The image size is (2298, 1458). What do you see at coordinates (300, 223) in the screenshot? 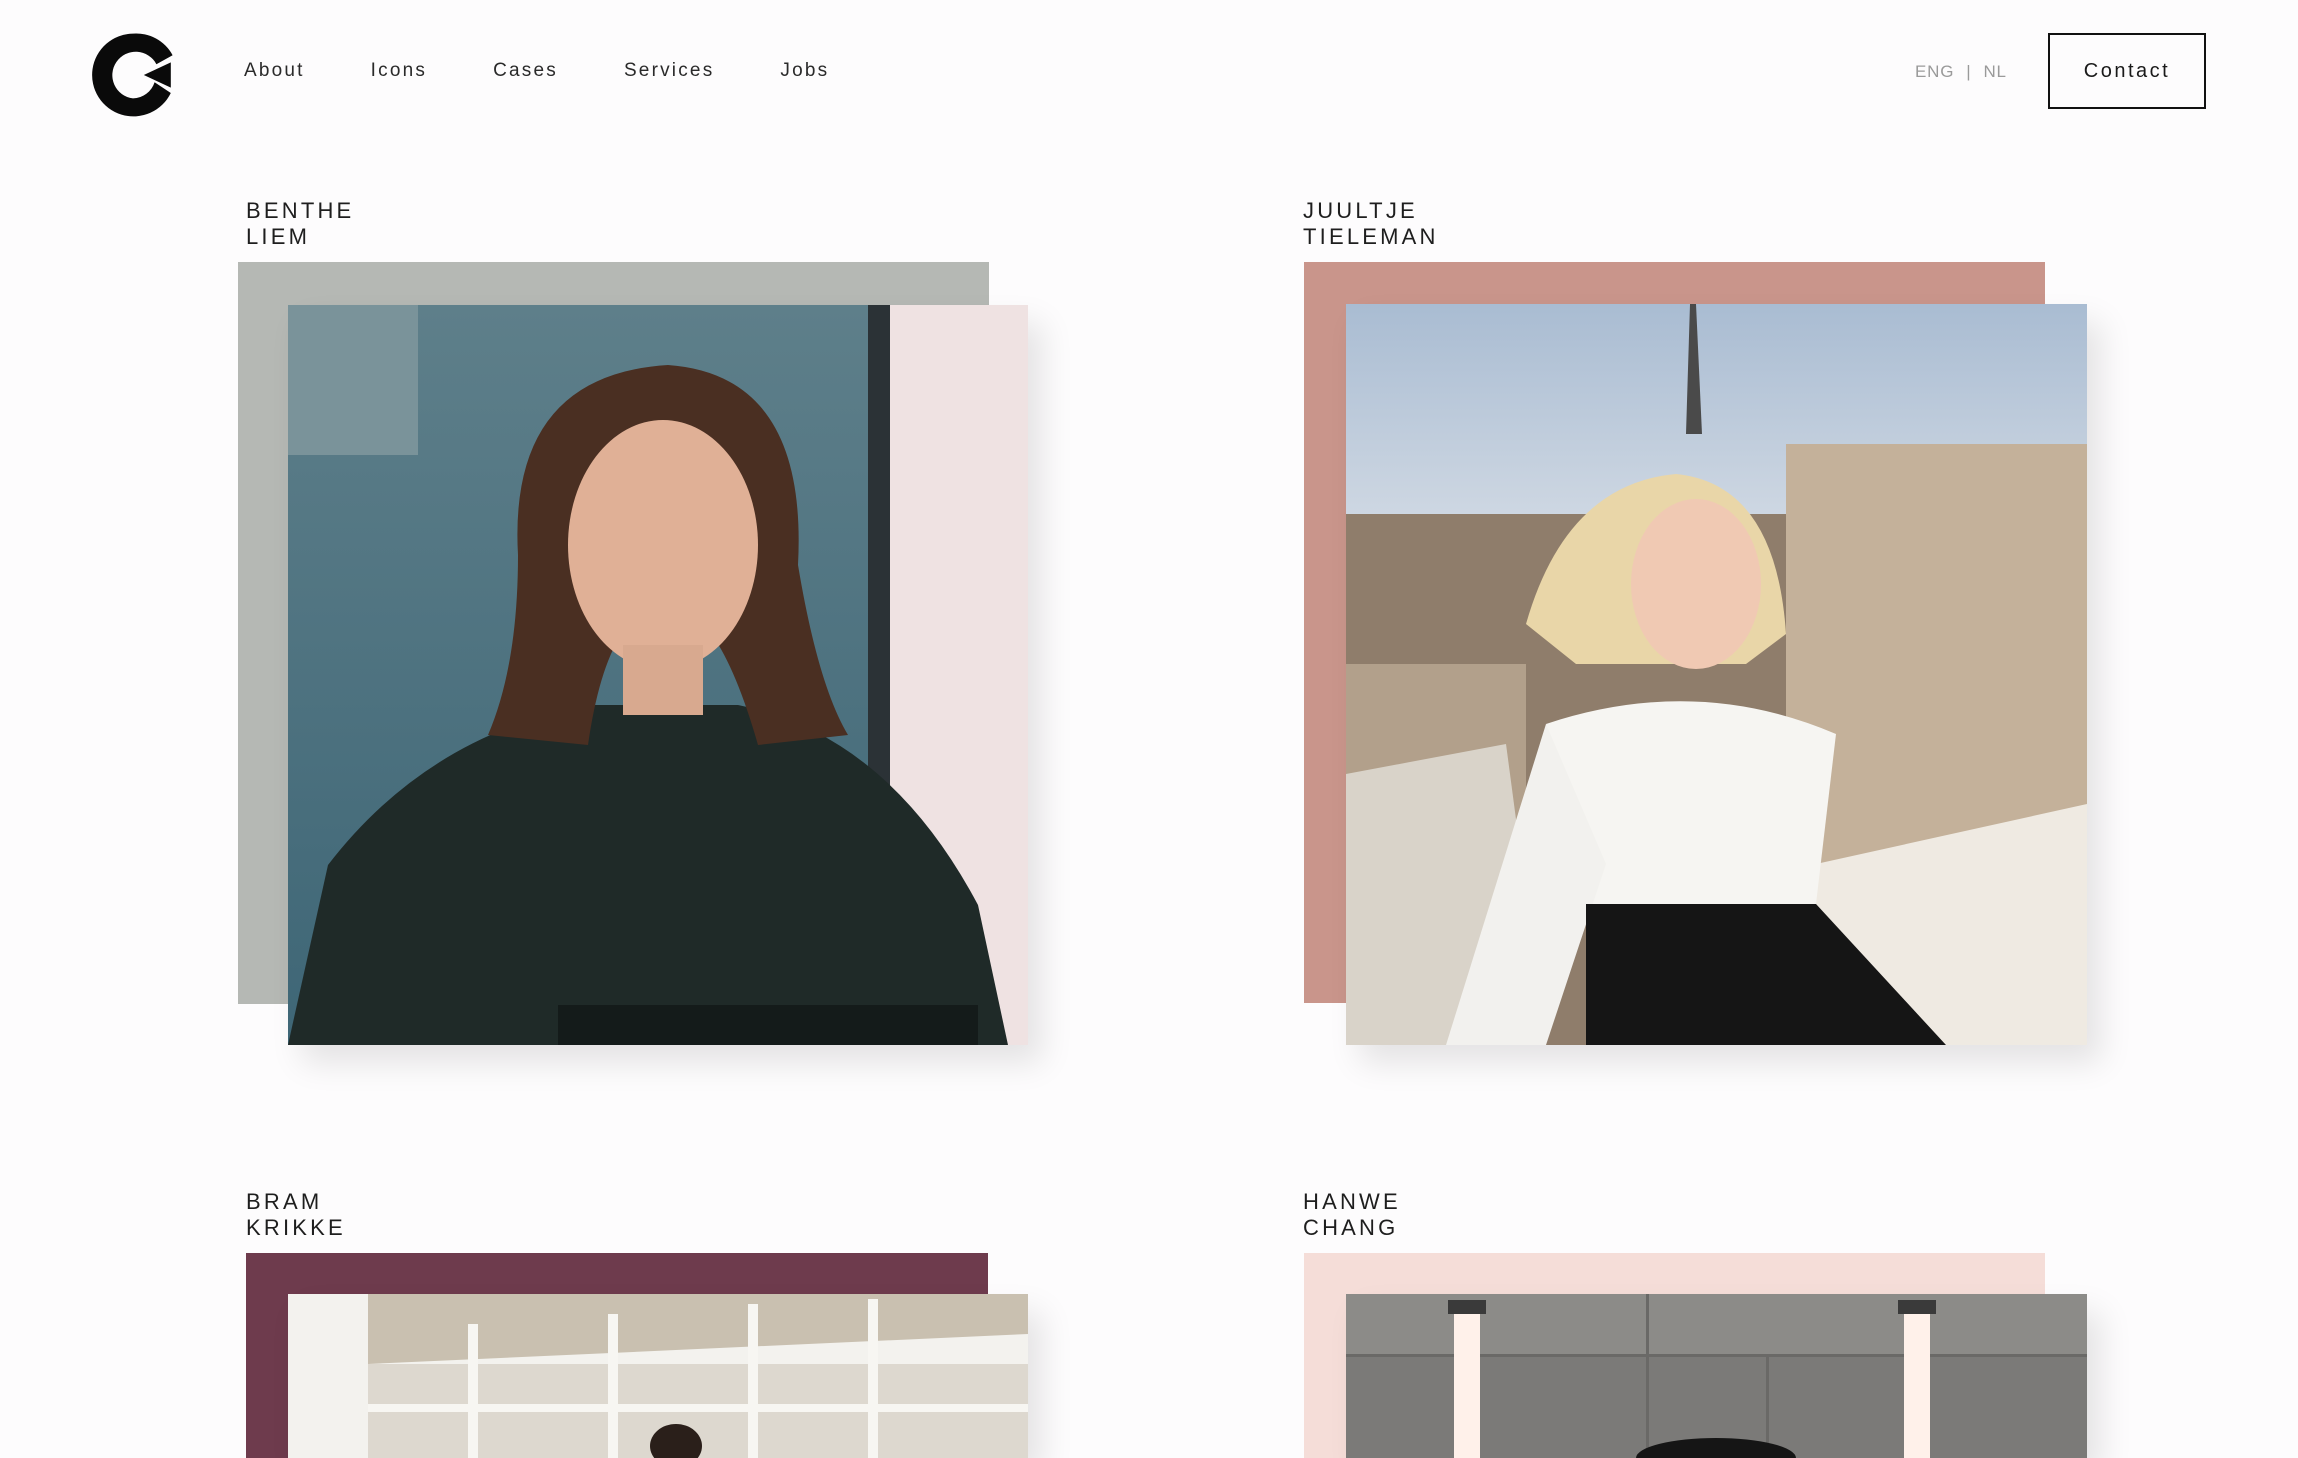
I see `talent-name: BENTHE LIEM` at bounding box center [300, 223].